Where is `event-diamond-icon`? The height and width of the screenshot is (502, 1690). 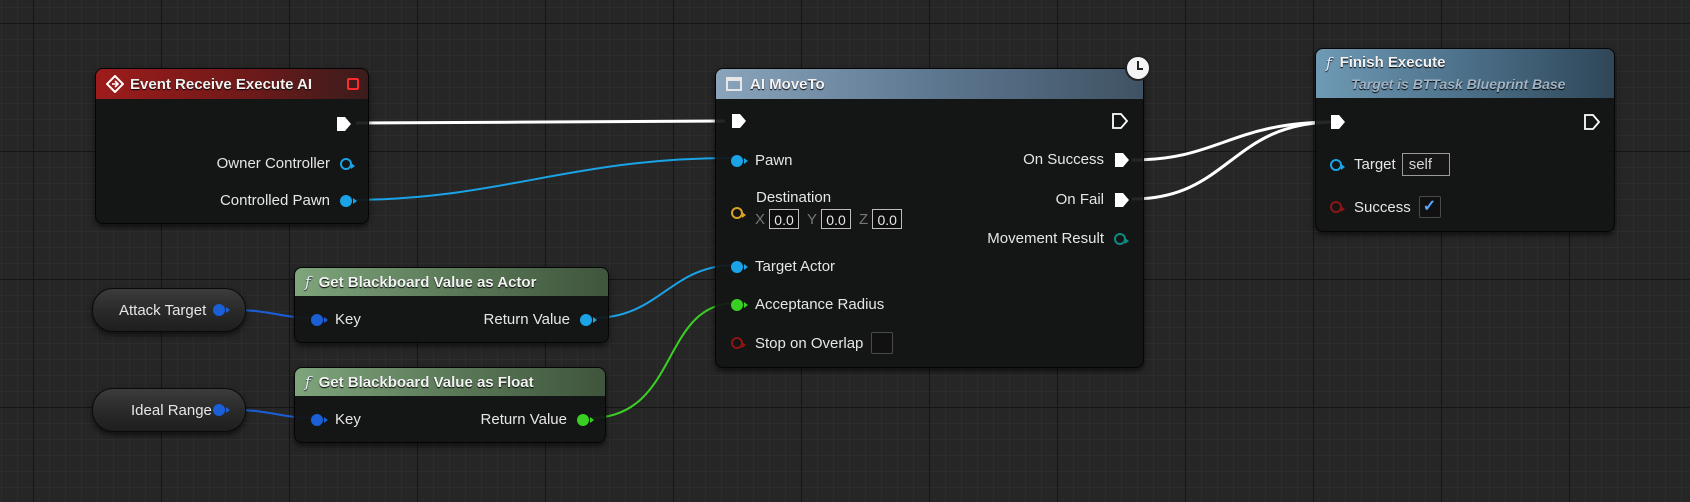
event-diamond-icon is located at coordinates (115, 84).